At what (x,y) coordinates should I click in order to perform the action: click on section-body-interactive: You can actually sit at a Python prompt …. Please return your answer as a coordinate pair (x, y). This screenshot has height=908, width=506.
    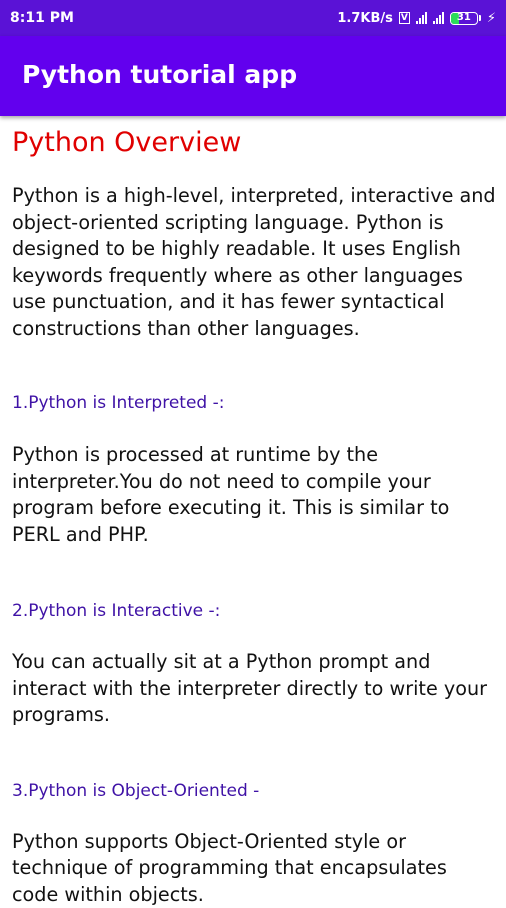
    Looking at the image, I should click on (255, 689).